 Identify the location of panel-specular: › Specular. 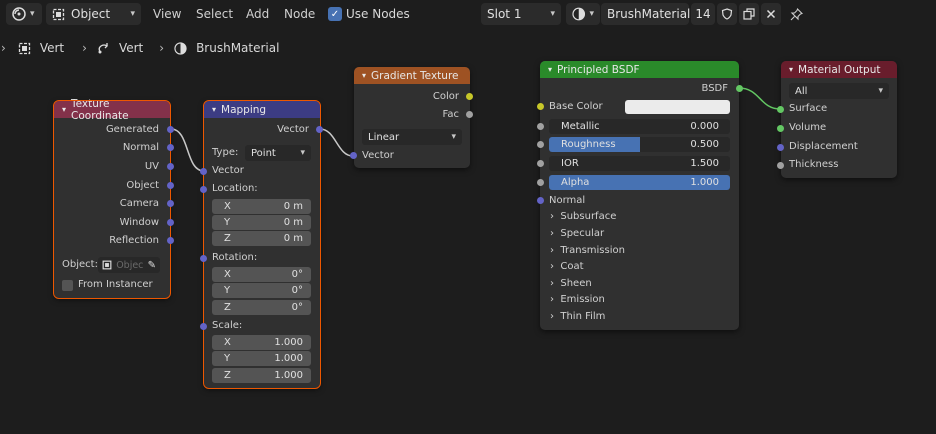
(577, 233).